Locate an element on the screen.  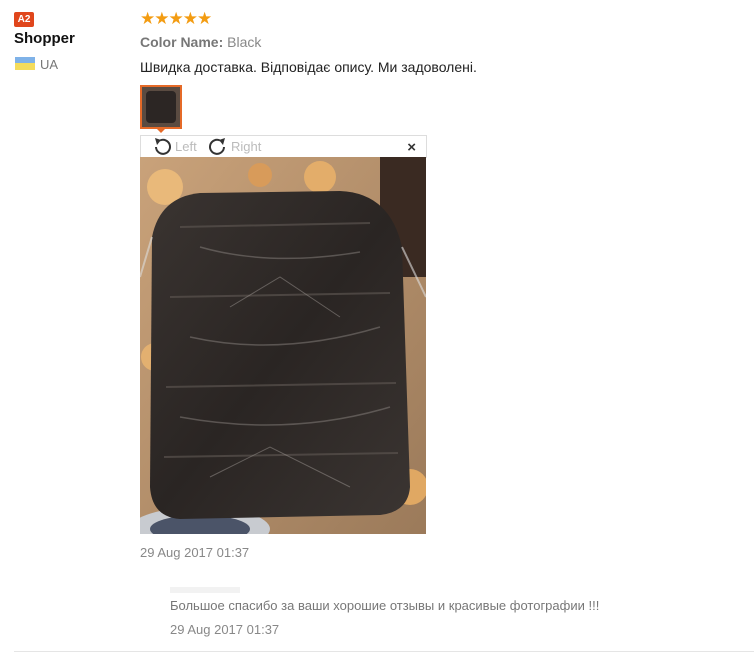
reviewer-country: UA is located at coordinates (49, 64).